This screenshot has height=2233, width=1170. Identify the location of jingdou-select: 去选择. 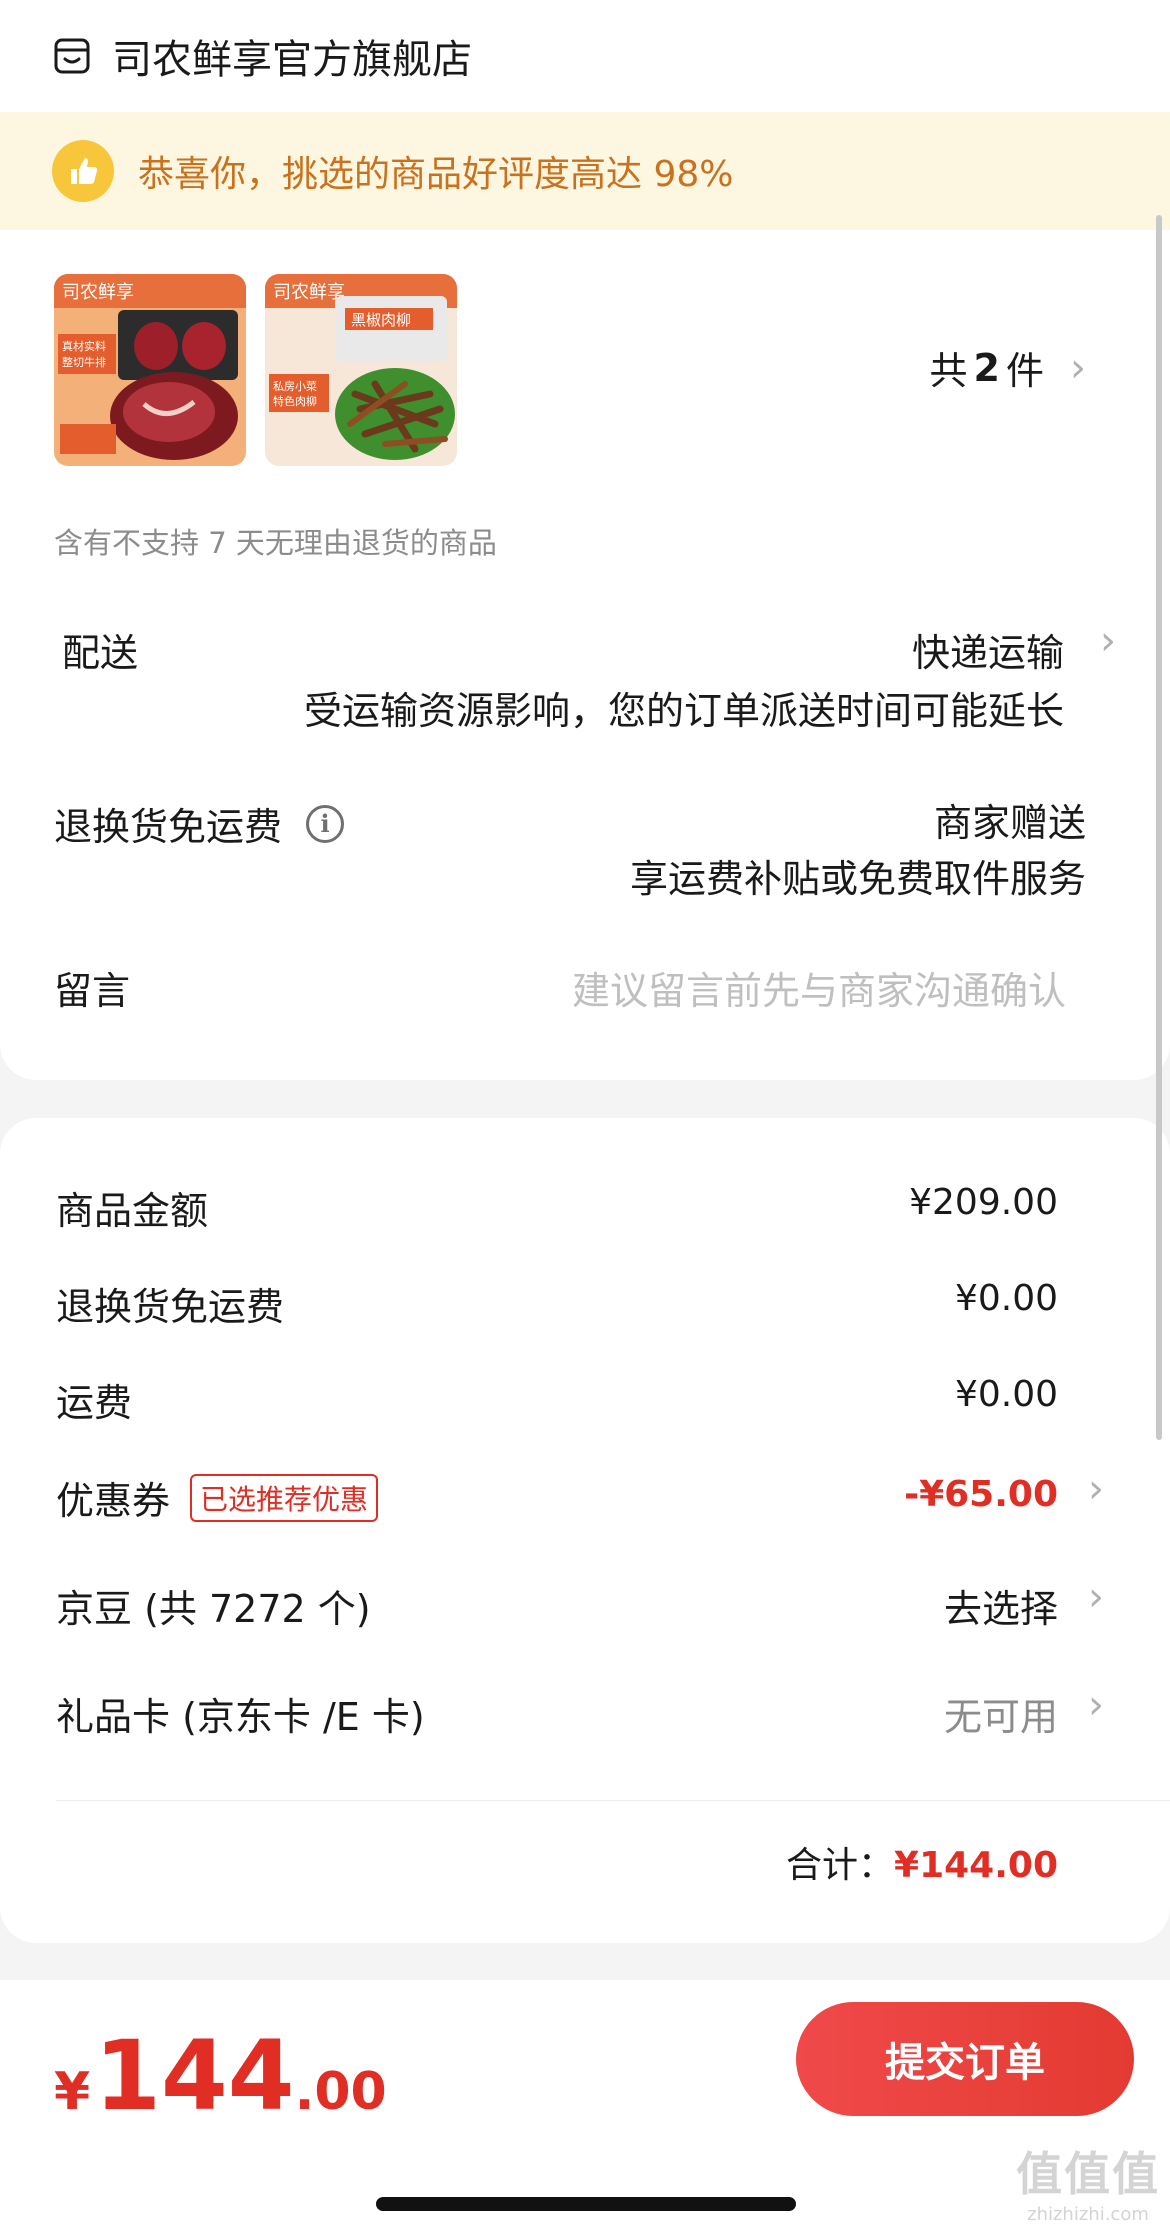
(1001, 1605).